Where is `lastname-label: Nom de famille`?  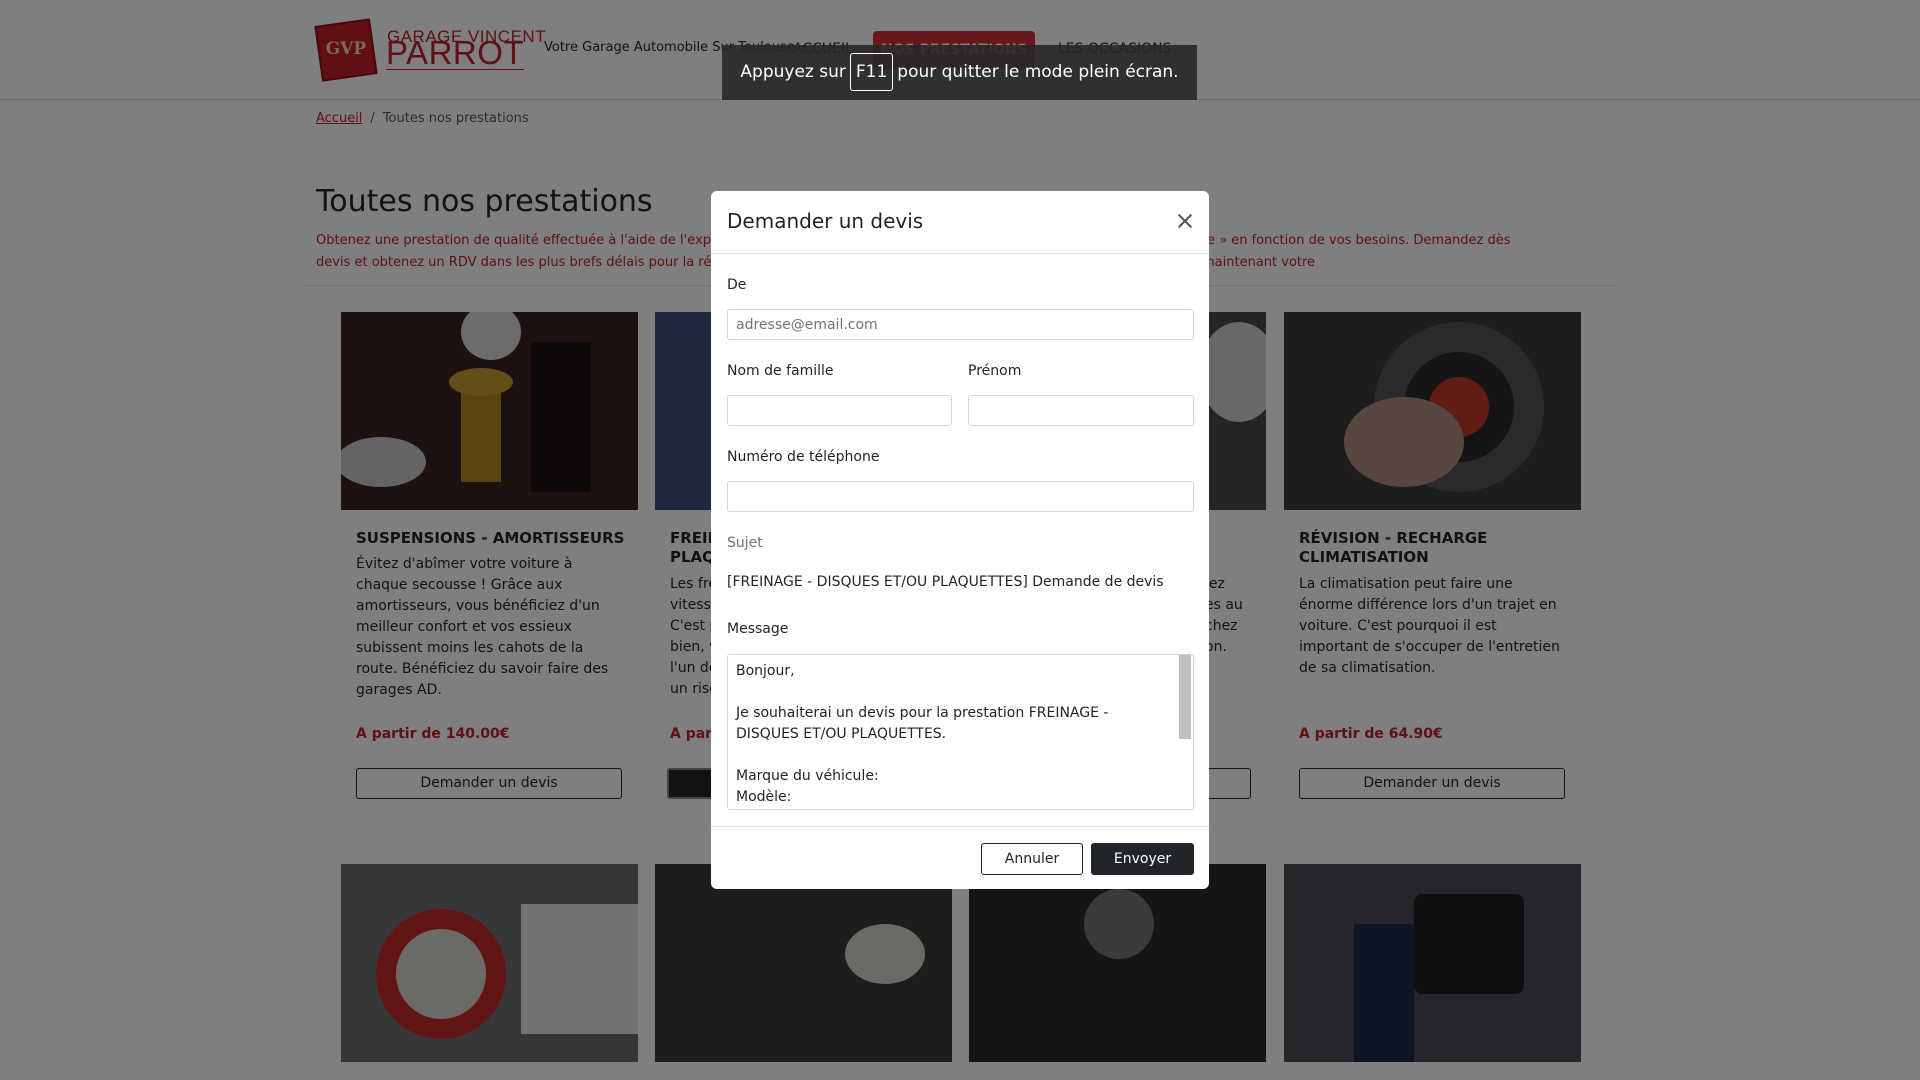
lastname-label: Nom de famille is located at coordinates (780, 371).